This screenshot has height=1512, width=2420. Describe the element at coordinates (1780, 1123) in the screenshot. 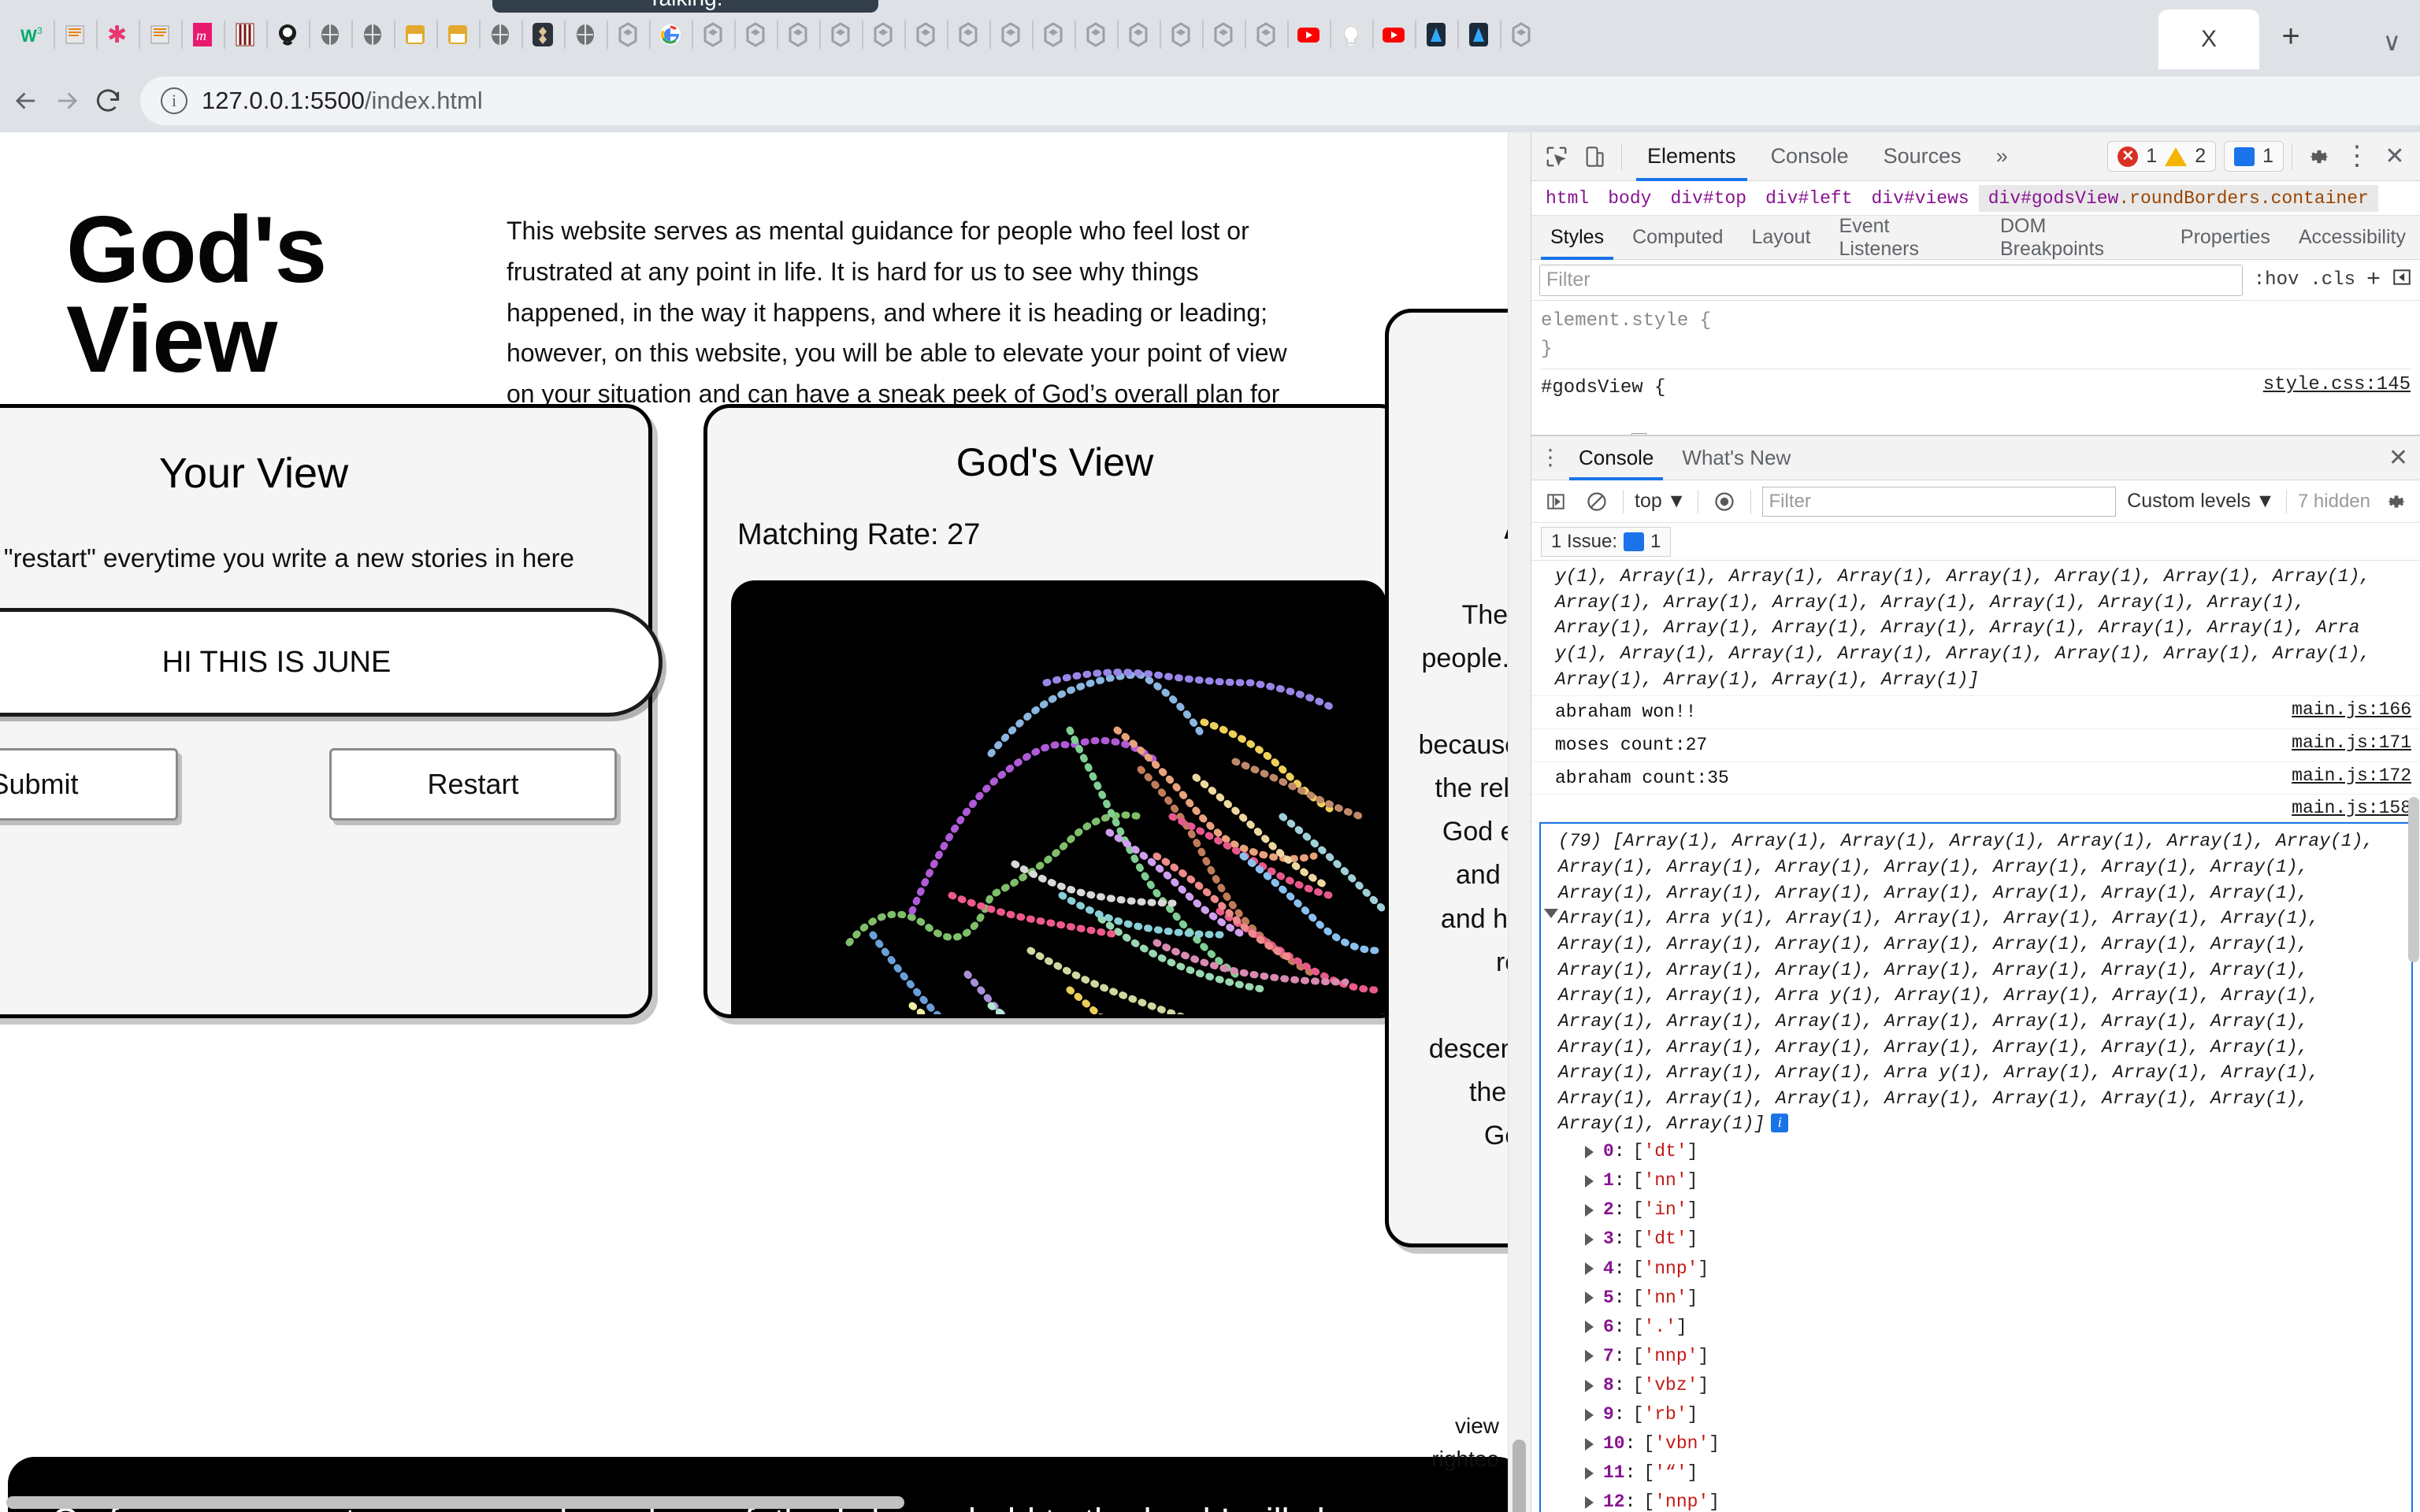

I see `info-badge-icon: i` at that location.